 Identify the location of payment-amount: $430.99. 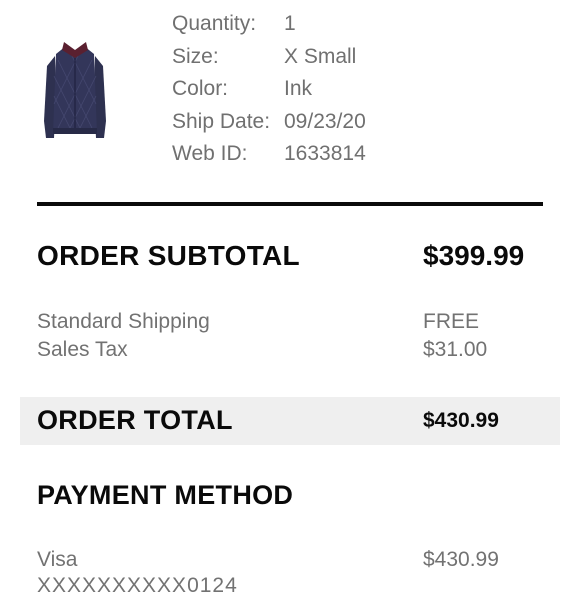
(461, 559).